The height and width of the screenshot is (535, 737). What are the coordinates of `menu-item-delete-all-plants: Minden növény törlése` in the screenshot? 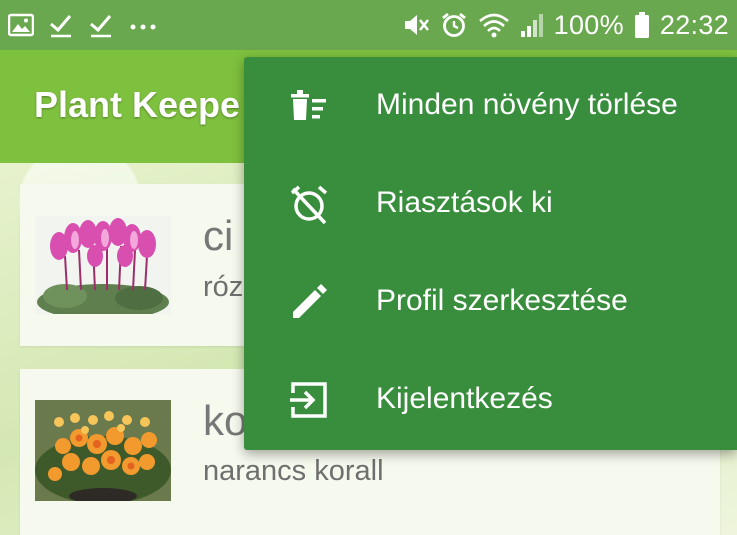 It's located at (490, 106).